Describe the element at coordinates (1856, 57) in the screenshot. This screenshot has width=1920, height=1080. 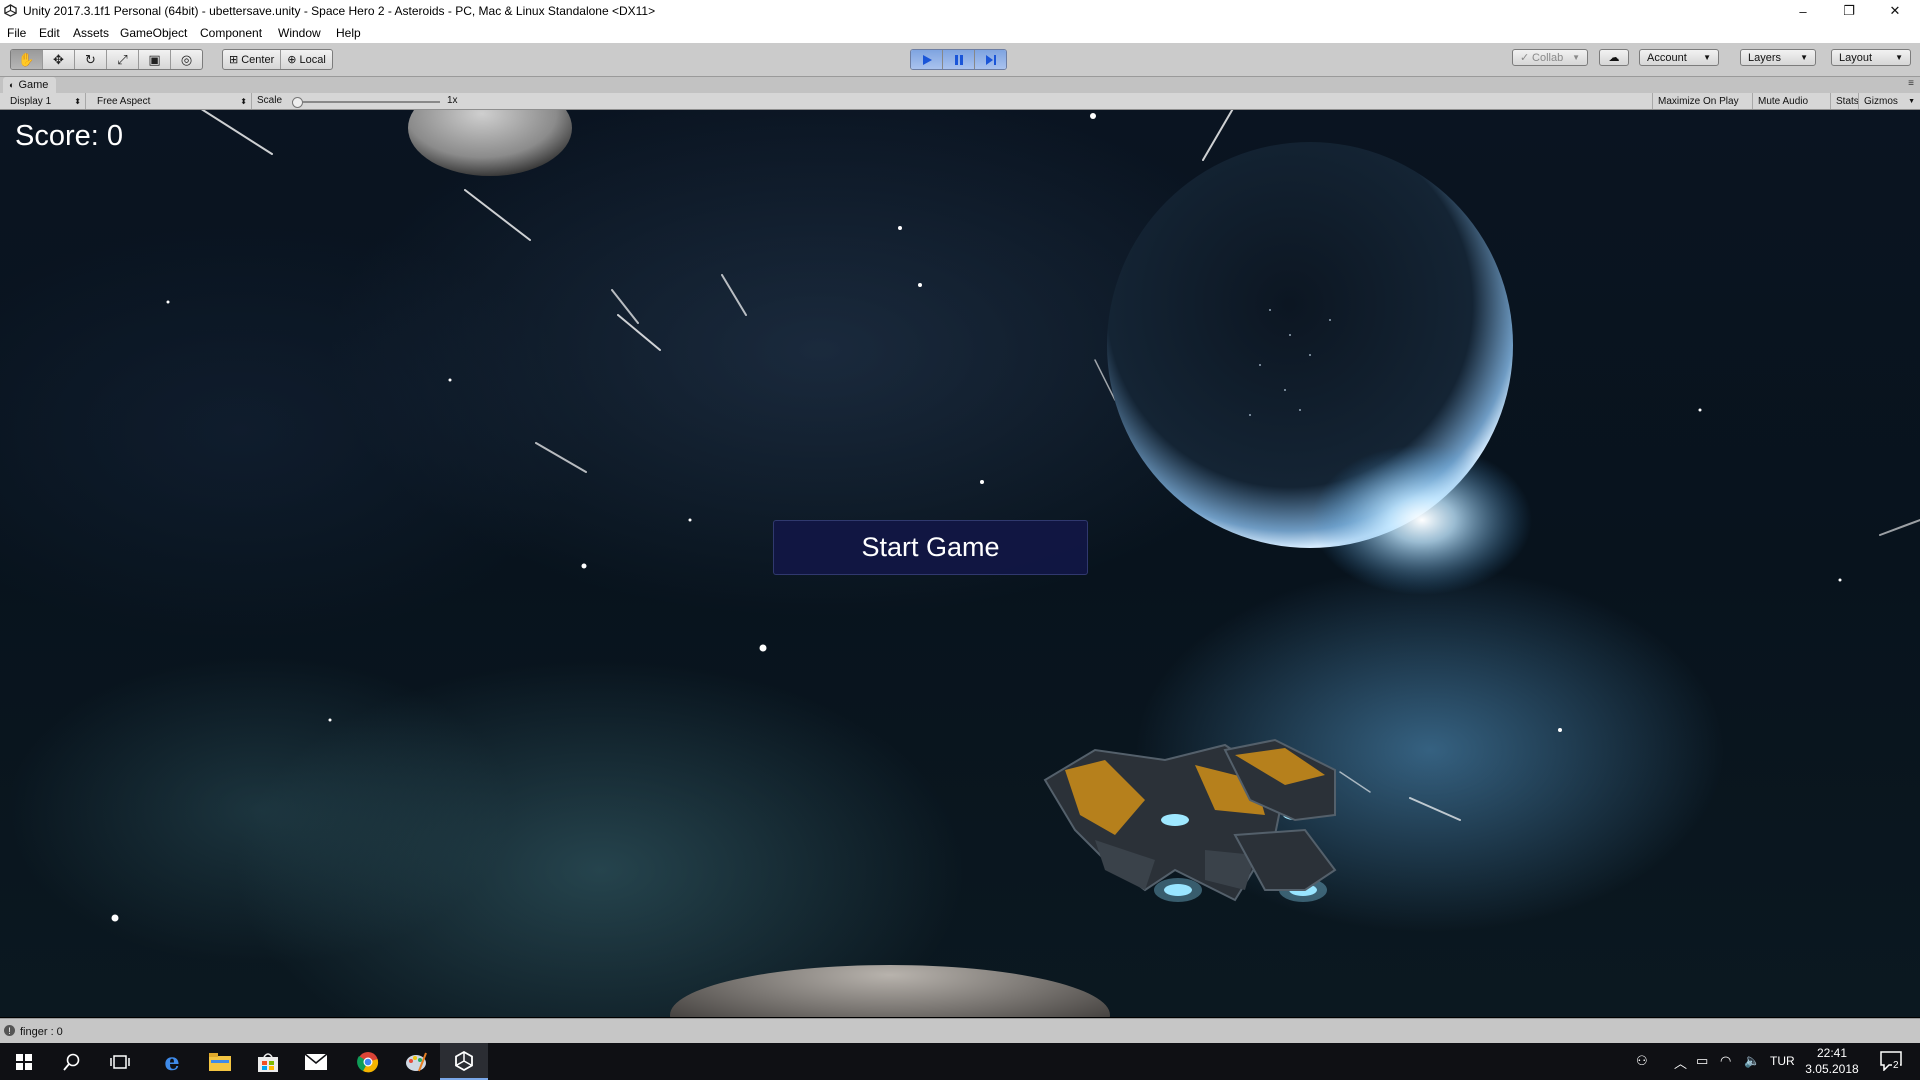
I see `layout-label: Layout` at that location.